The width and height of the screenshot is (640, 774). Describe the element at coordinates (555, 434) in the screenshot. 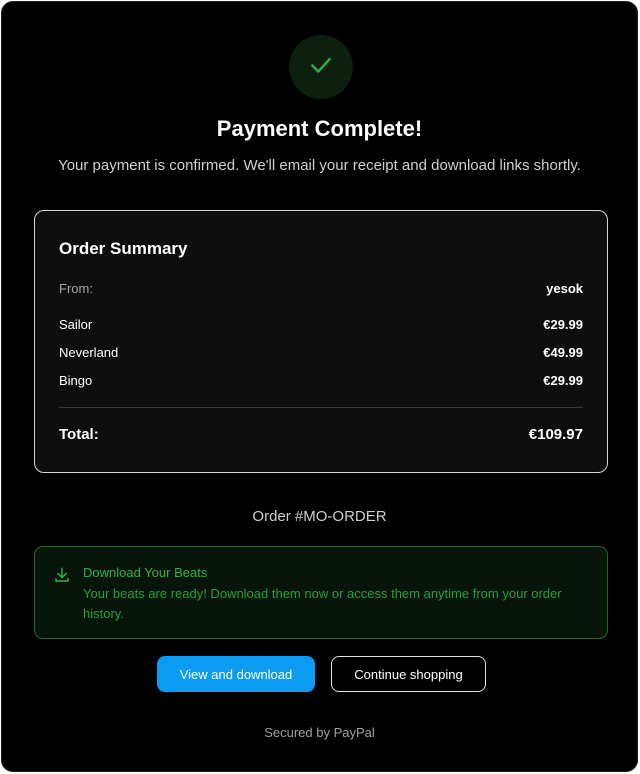

I see `total-value: €109.97` at that location.